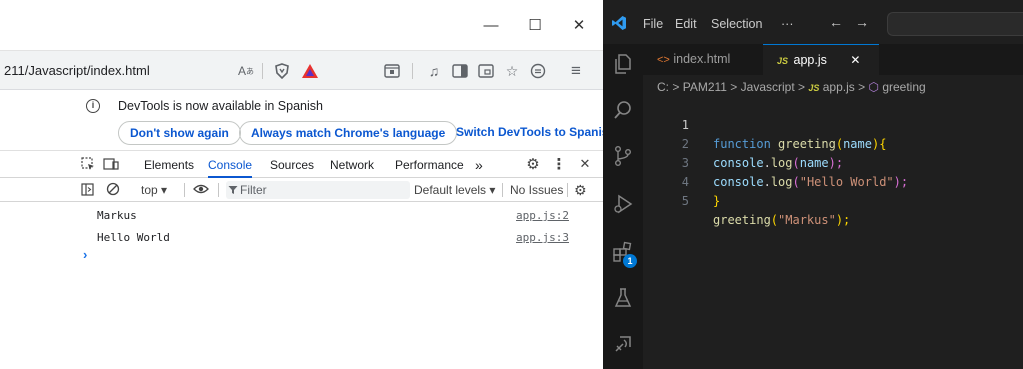  I want to click on clear-console-icon, so click(113, 190).